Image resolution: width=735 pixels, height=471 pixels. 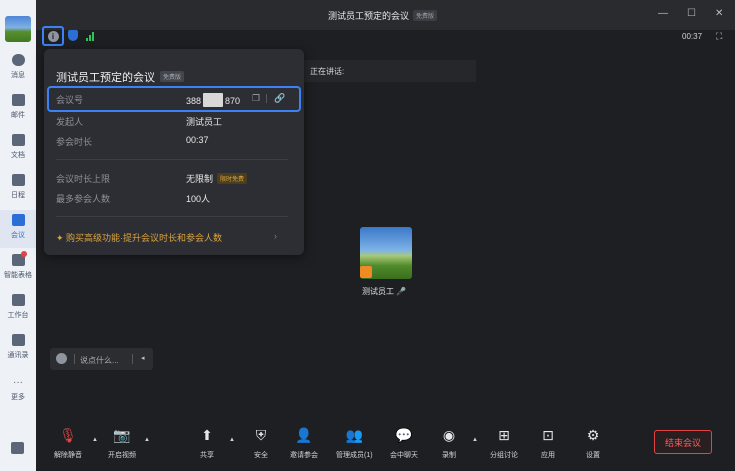 What do you see at coordinates (385, 37) in the screenshot?
I see `meeting-info-bar: i 00:37 ⛶` at bounding box center [385, 37].